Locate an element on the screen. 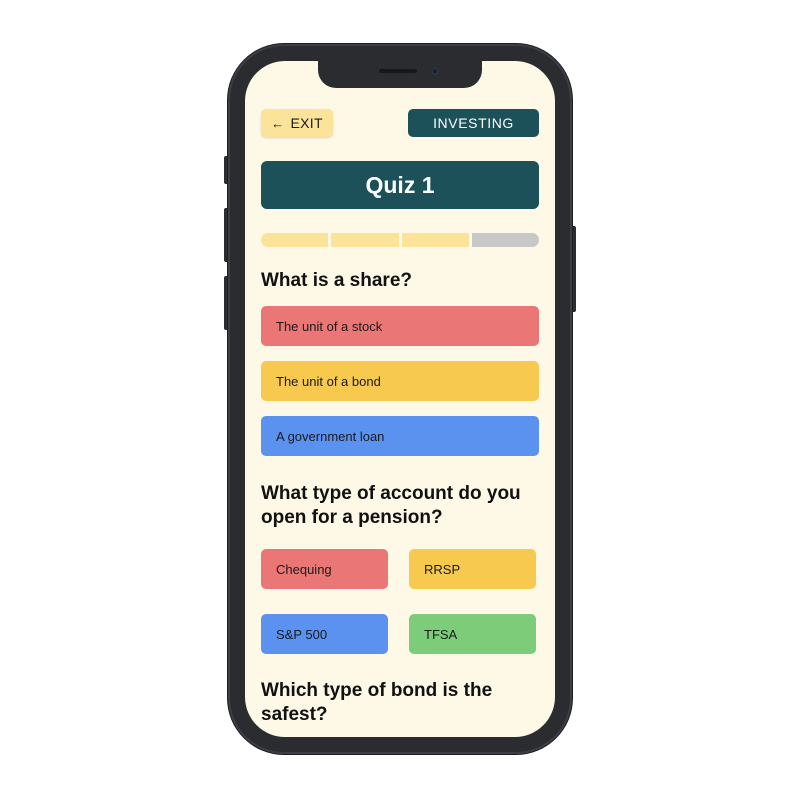 This screenshot has width=800, height=800. exit-button: ← EXIT is located at coordinates (297, 123).